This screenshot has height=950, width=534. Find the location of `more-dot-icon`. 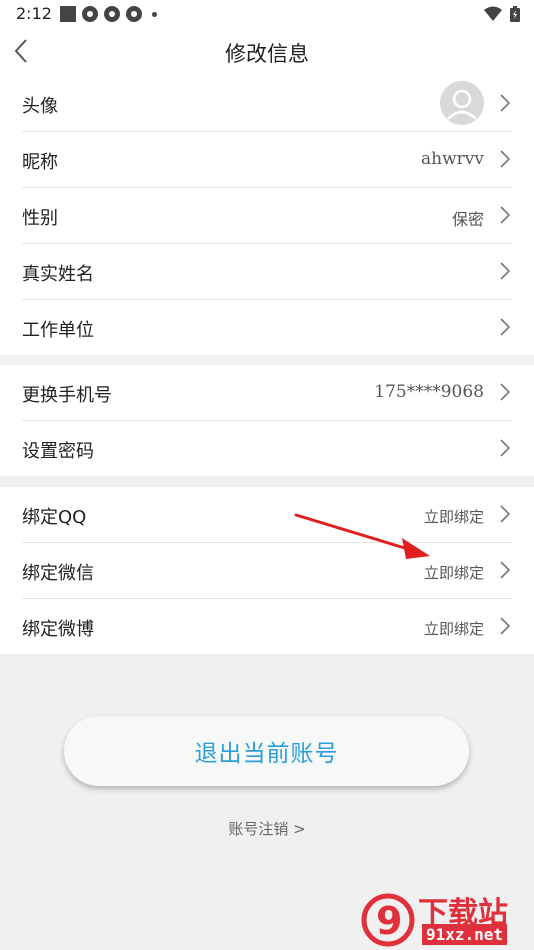

more-dot-icon is located at coordinates (154, 14).